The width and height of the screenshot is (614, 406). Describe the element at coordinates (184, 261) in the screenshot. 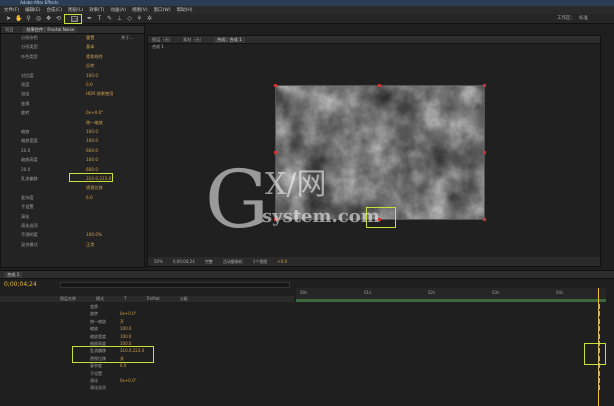

I see `current-time: 0;00;04;24` at that location.